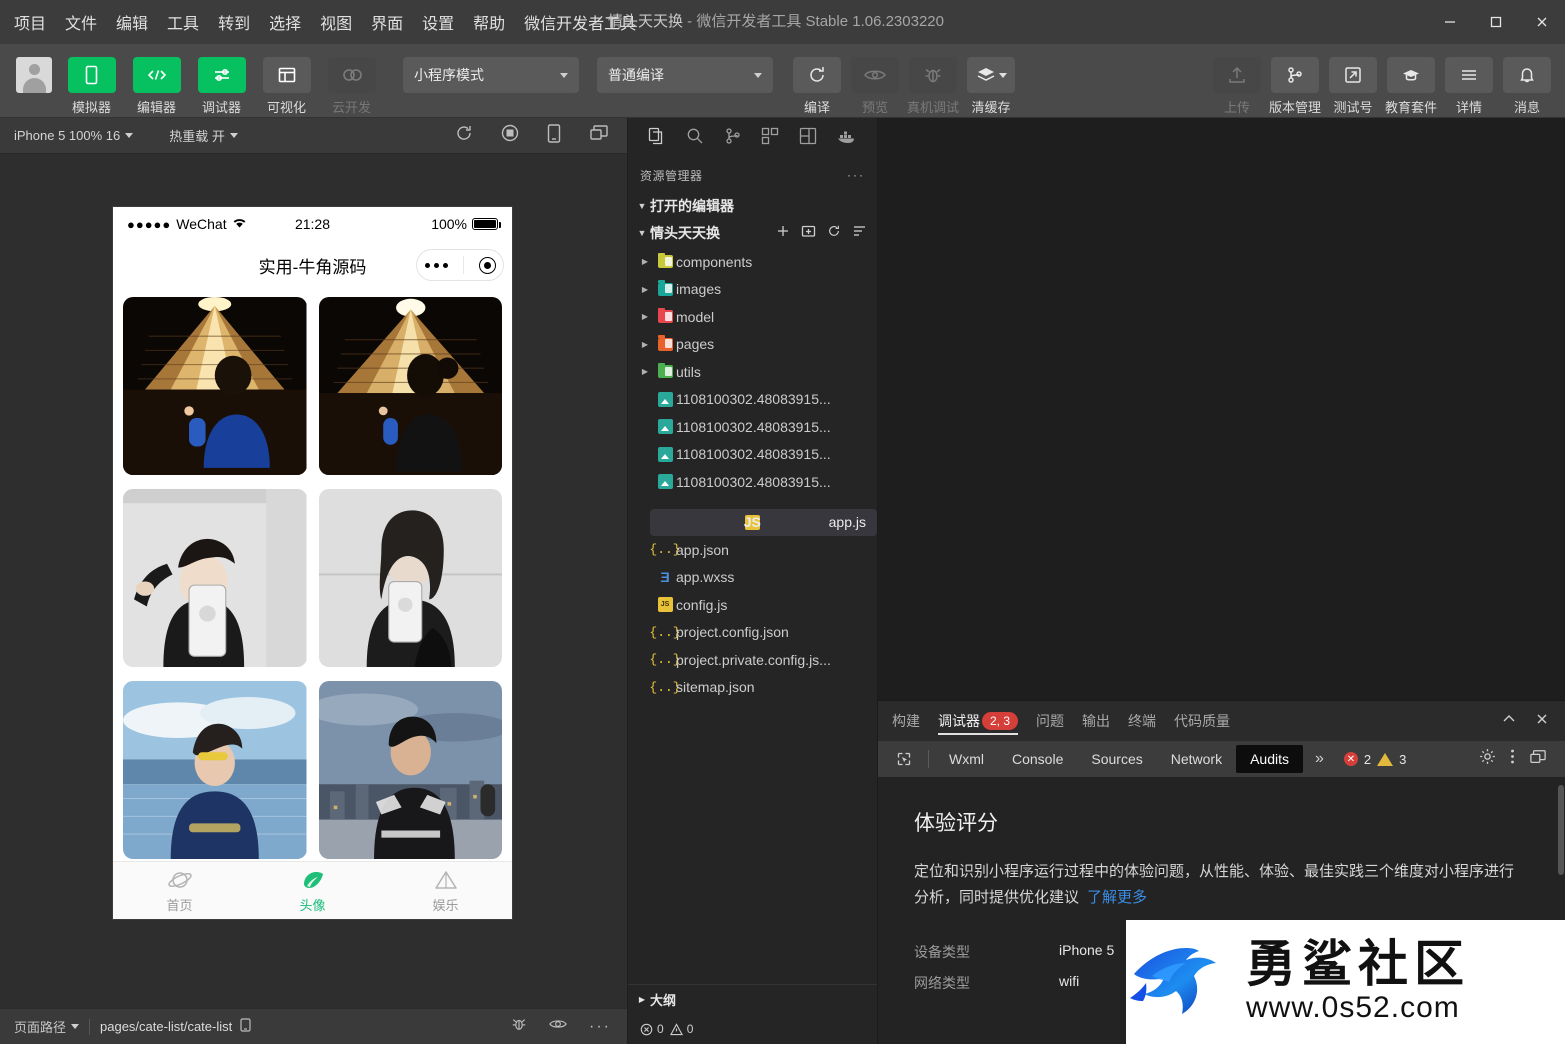  I want to click on search-icon, so click(695, 138).